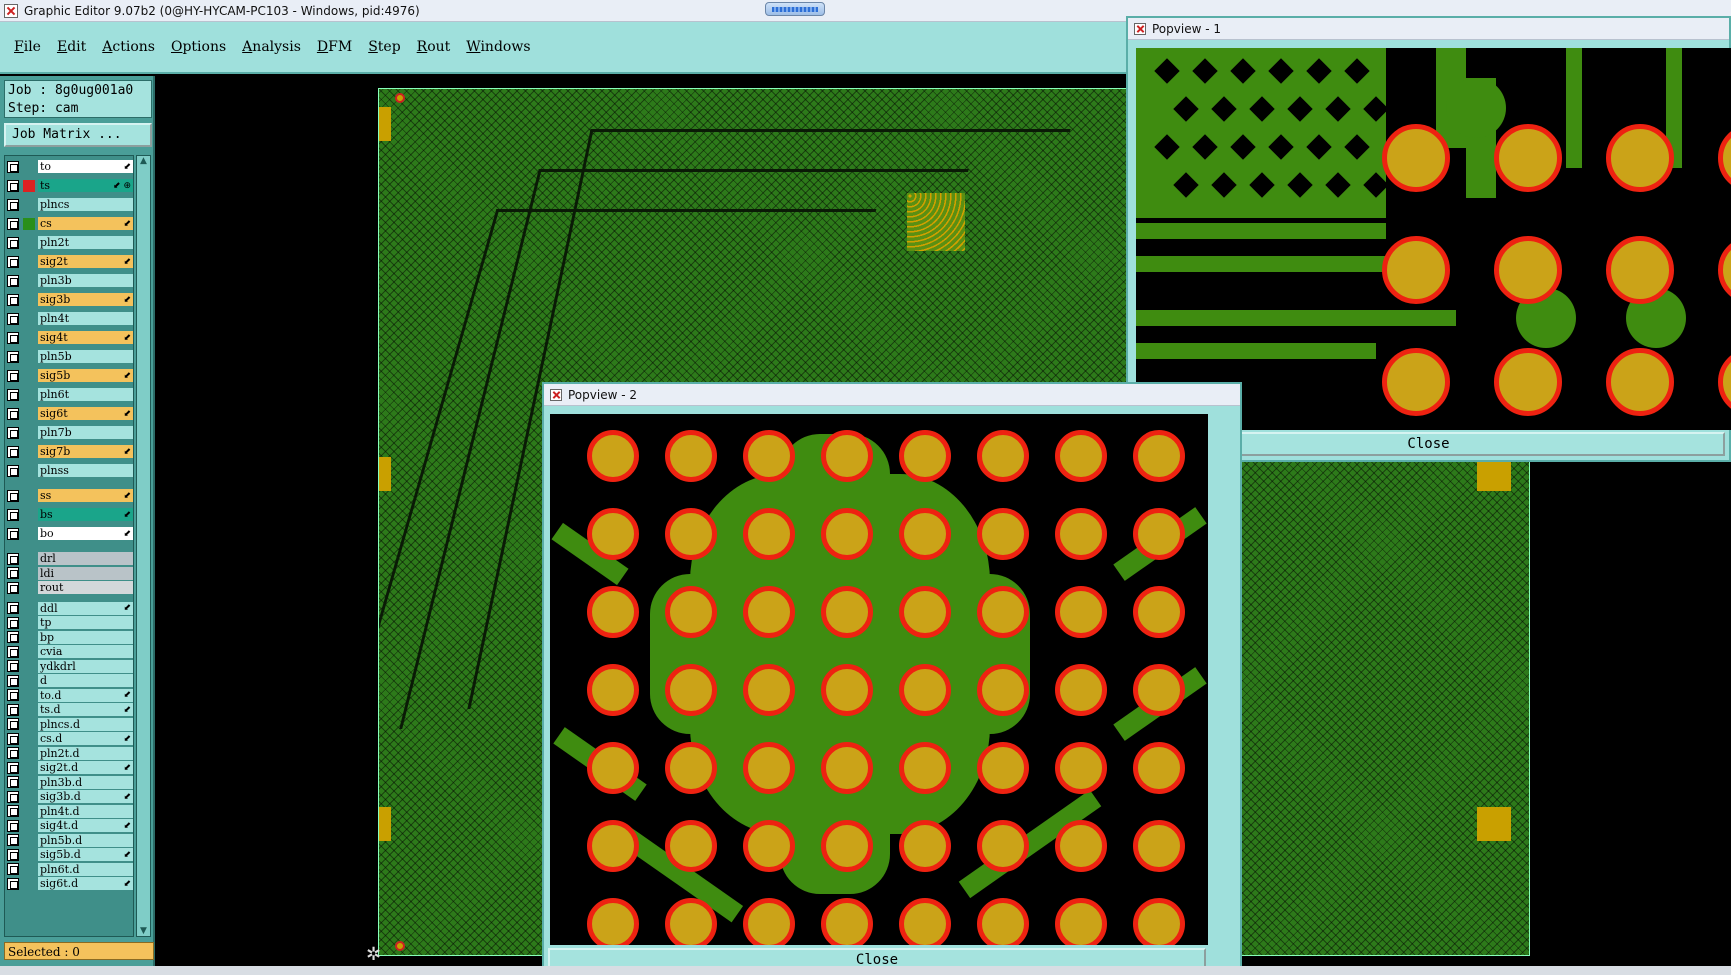 This screenshot has height=975, width=1731. Describe the element at coordinates (85, 299) in the screenshot. I see `layer-name: sig3b` at that location.